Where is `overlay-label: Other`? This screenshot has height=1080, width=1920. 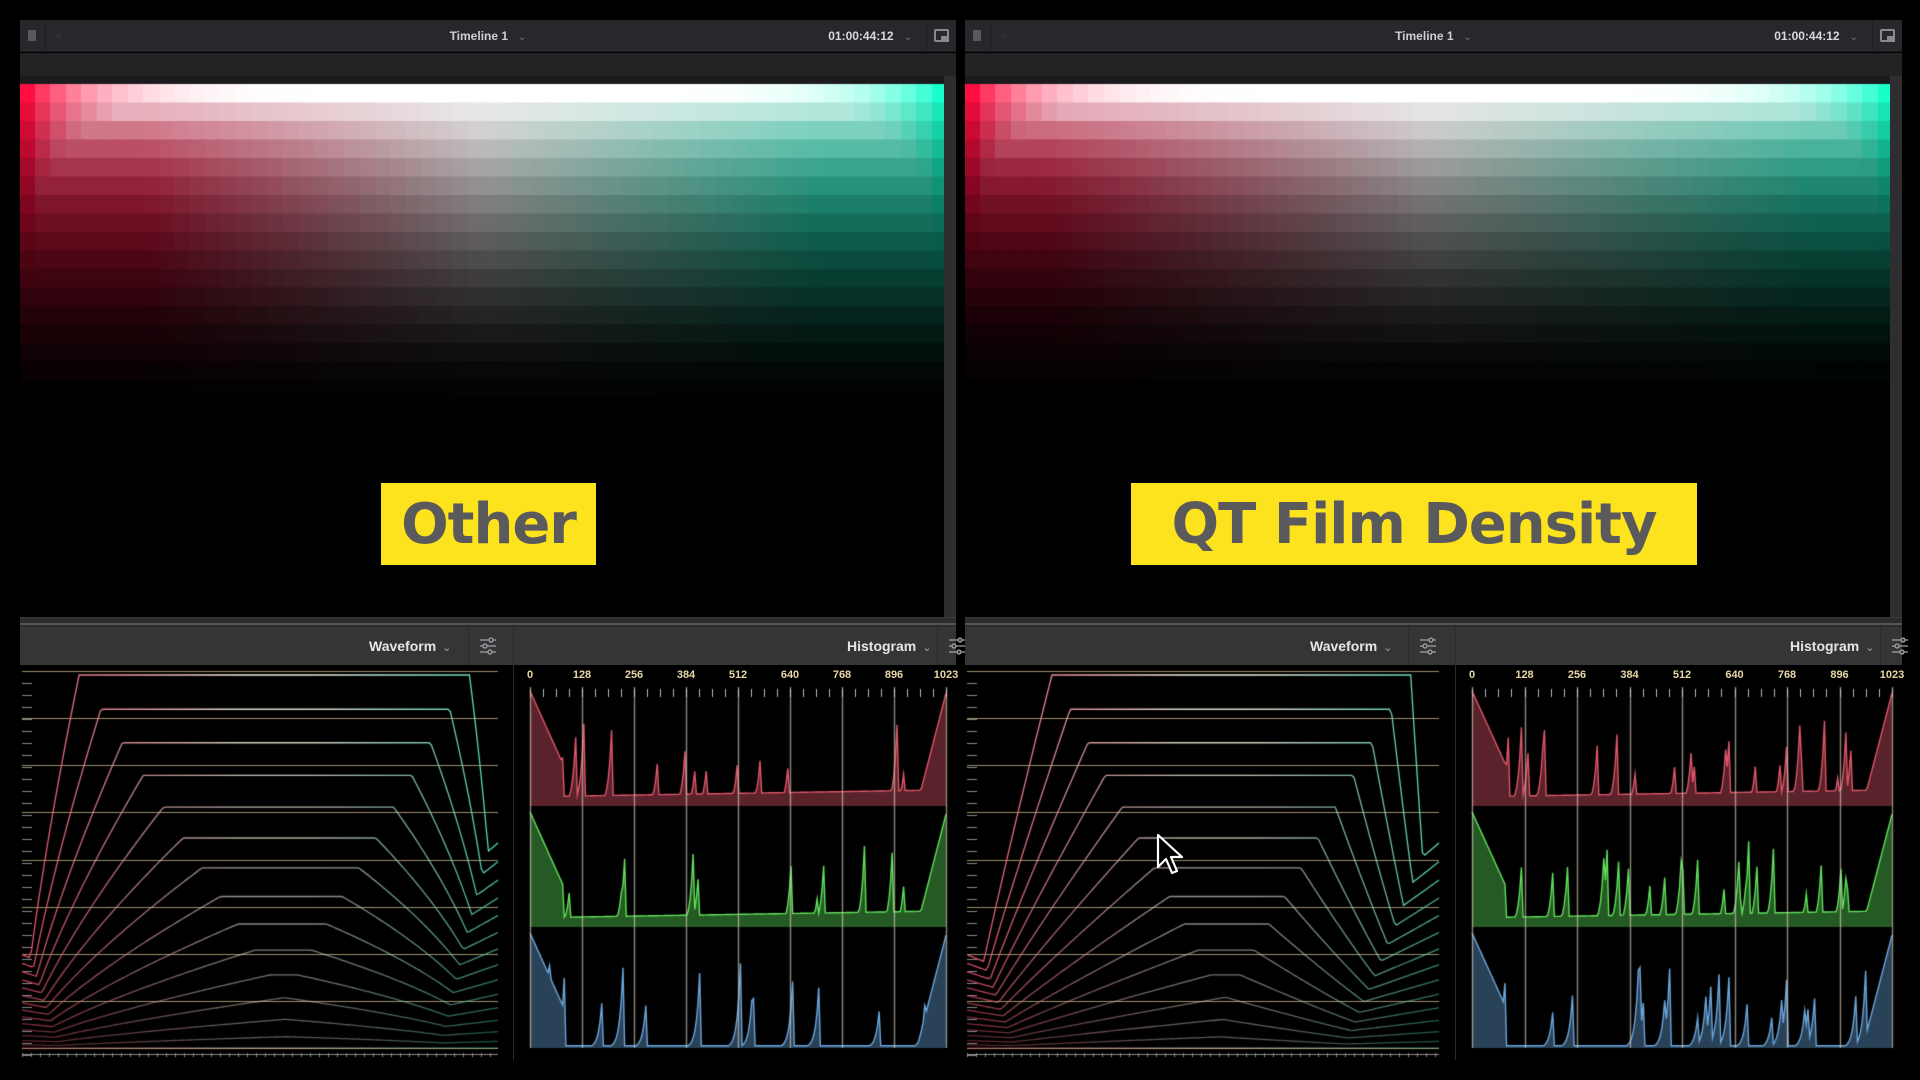 overlay-label: Other is located at coordinates (488, 524).